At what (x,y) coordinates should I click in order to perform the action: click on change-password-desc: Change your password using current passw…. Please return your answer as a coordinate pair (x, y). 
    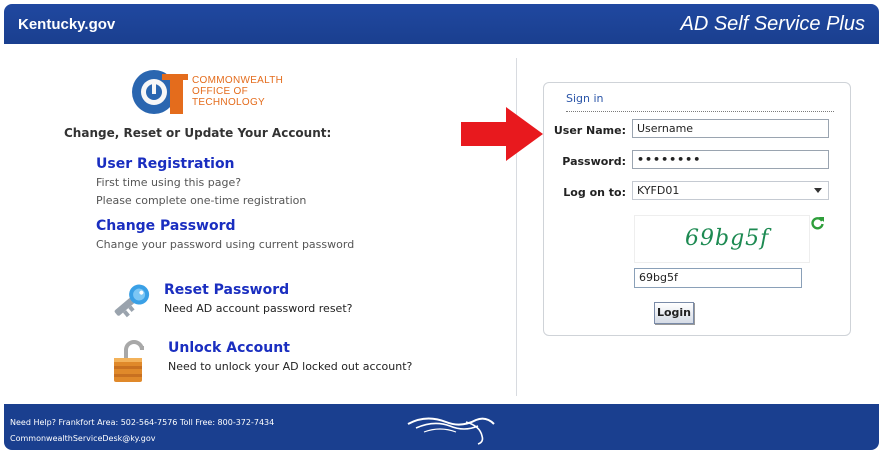
    Looking at the image, I should click on (225, 244).